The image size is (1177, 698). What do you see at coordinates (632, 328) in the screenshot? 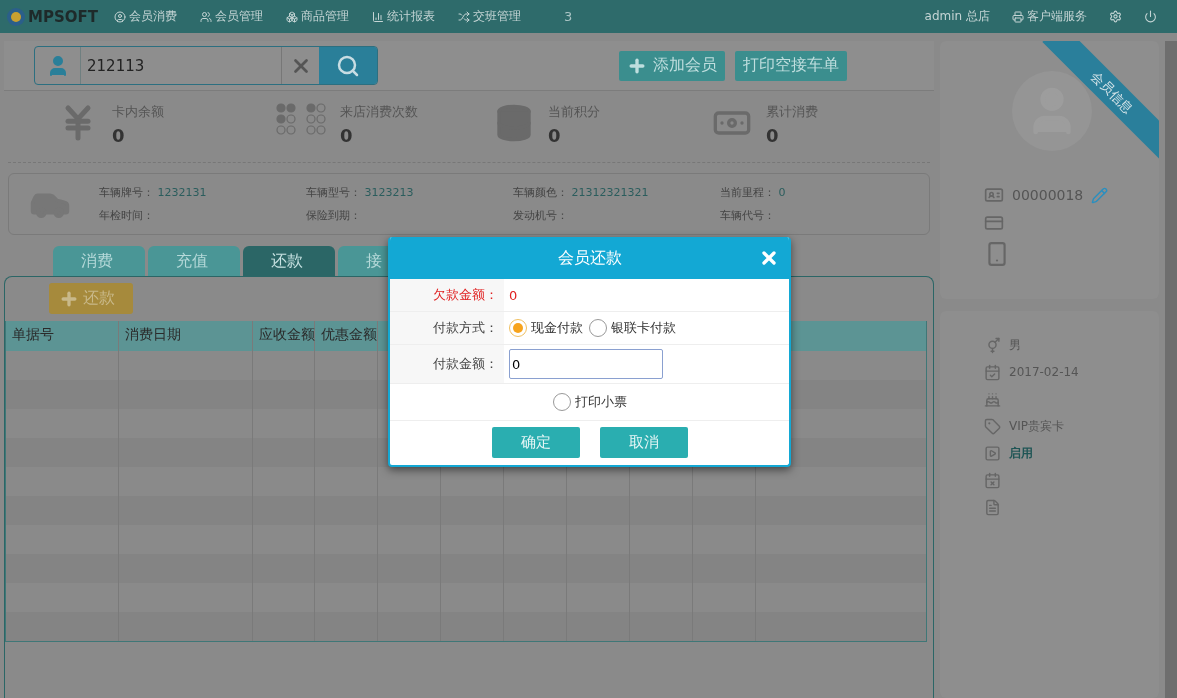
I see `payment-radio: 银联卡付款` at bounding box center [632, 328].